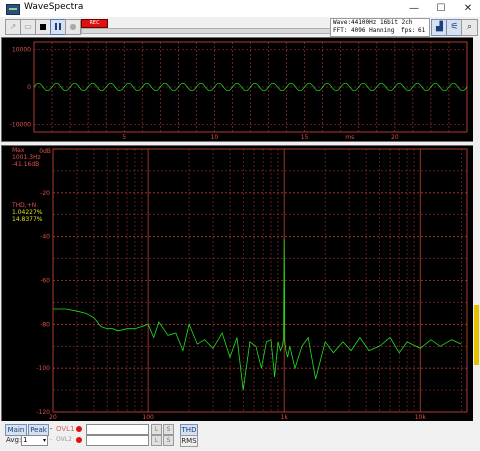  What do you see at coordinates (25, 440) in the screenshot?
I see `avg-value: 1` at bounding box center [25, 440].